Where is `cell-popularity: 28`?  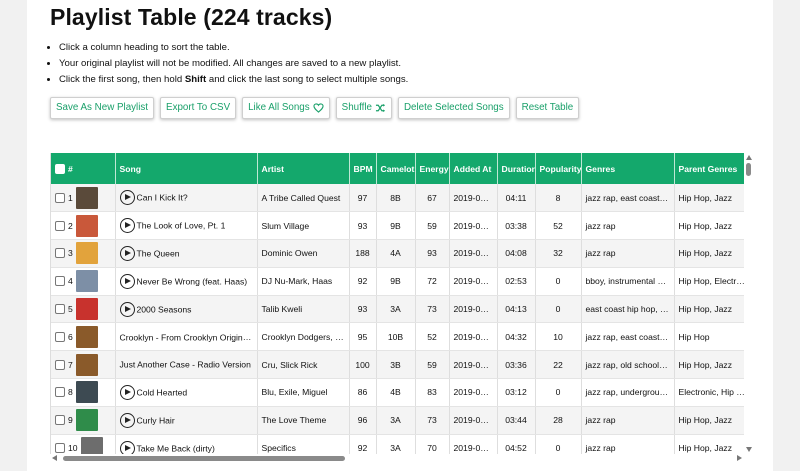 cell-popularity: 28 is located at coordinates (558, 420).